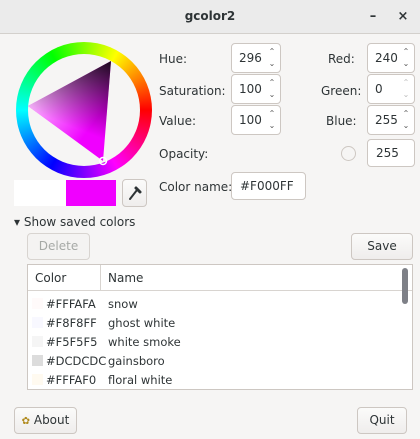 This screenshot has height=439, width=420. I want to click on value-value: 100, so click(250, 120).